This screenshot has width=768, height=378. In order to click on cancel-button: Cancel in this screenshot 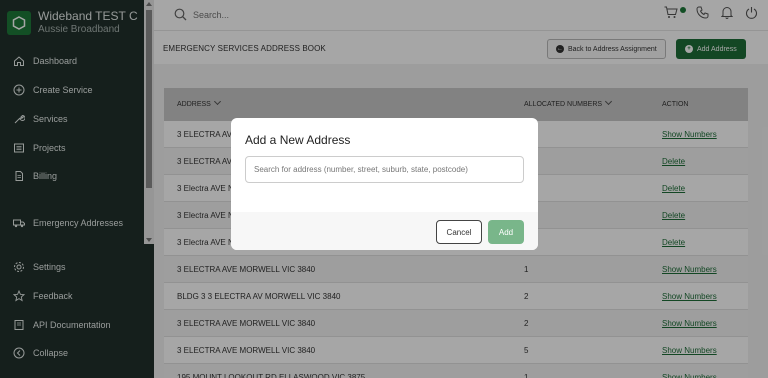, I will do `click(459, 232)`.